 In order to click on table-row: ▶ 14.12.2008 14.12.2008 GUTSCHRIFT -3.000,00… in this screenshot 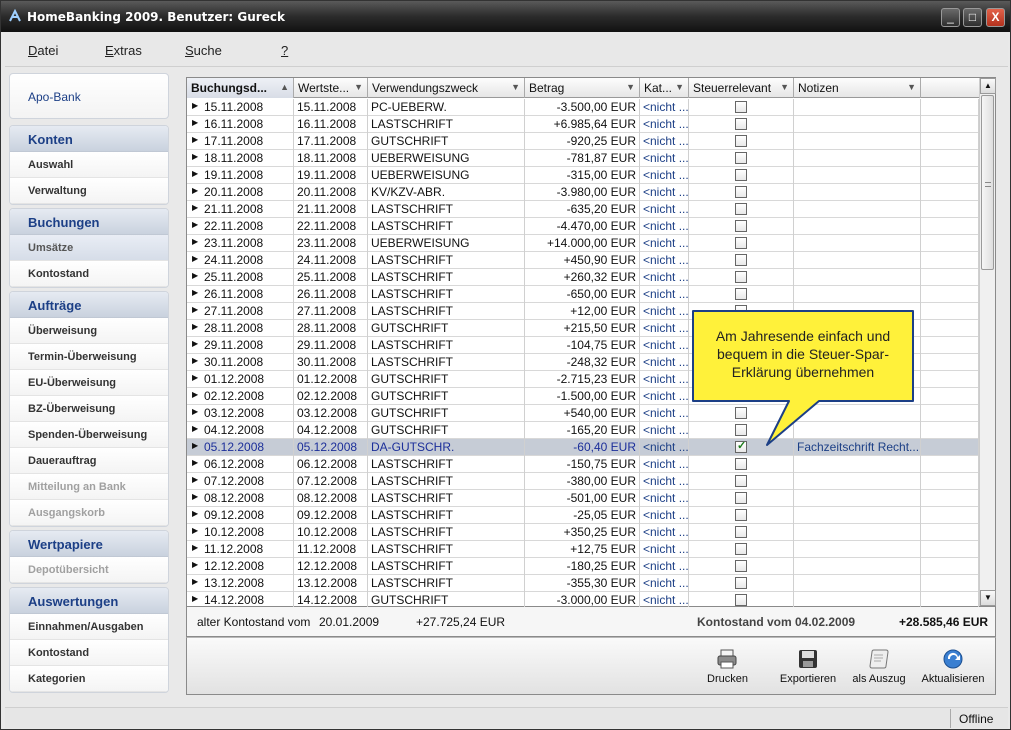, I will do `click(583, 599)`.